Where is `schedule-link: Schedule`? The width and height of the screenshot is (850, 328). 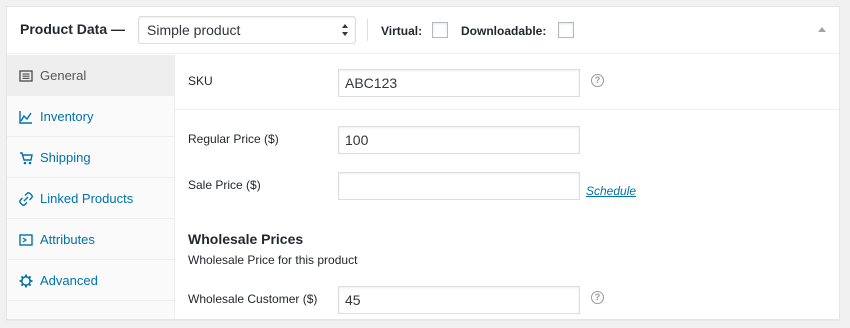
schedule-link: Schedule is located at coordinates (611, 191).